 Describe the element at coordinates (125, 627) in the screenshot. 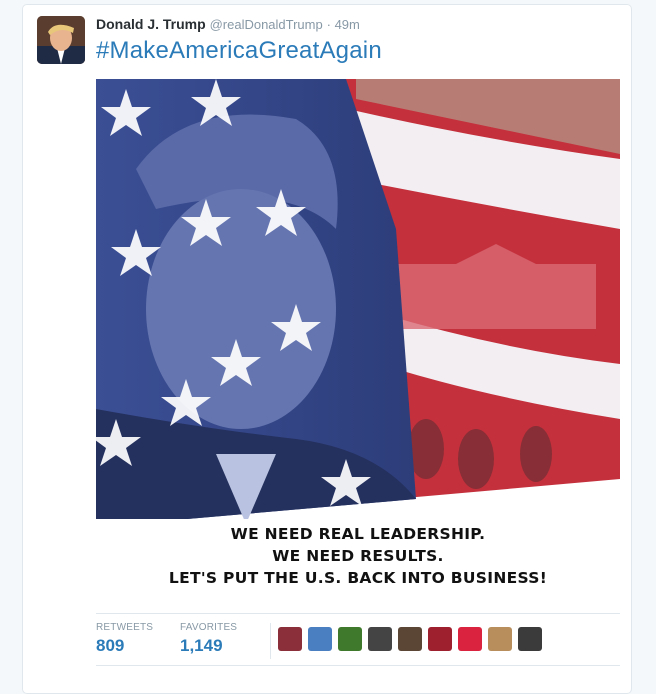

I see `retweets-label: RETWEETS` at that location.